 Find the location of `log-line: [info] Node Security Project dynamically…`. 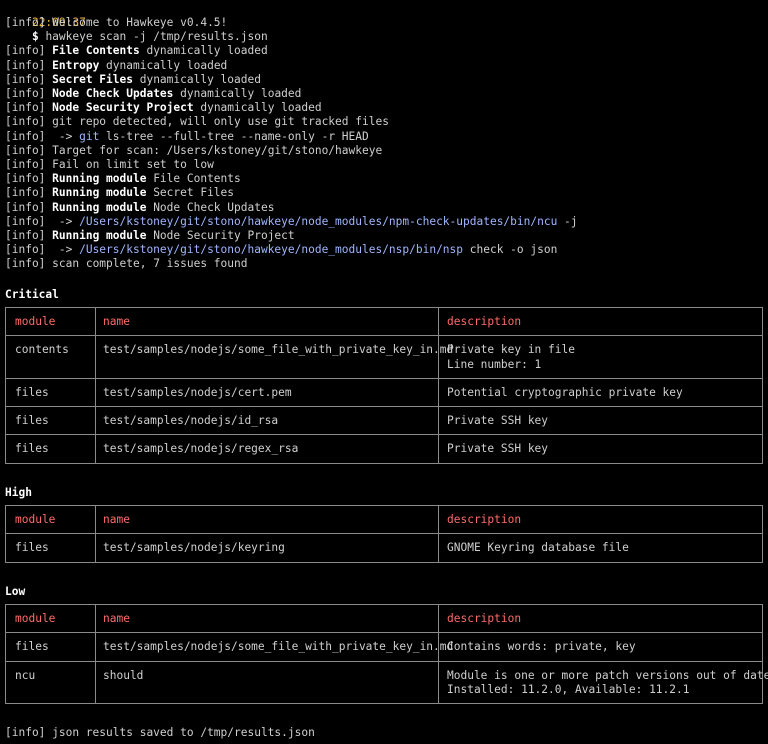

log-line: [info] Node Security Project dynamically… is located at coordinates (163, 108).